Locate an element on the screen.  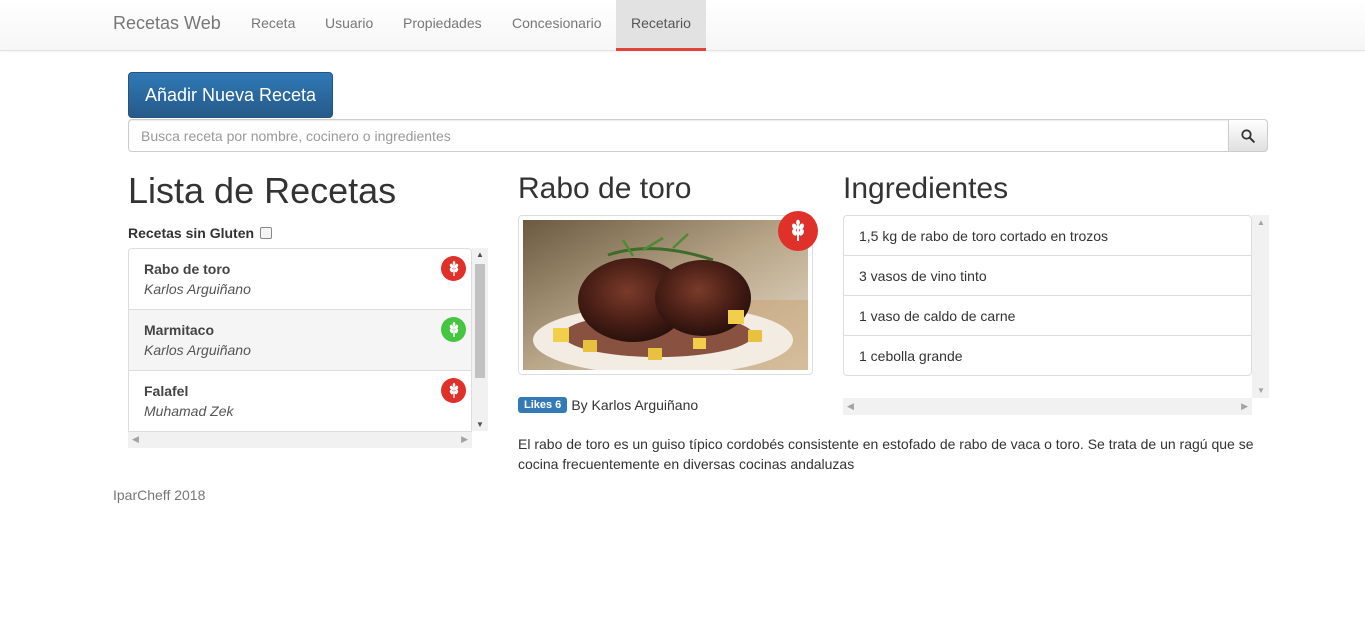
recipe-image-frame is located at coordinates (665, 295).